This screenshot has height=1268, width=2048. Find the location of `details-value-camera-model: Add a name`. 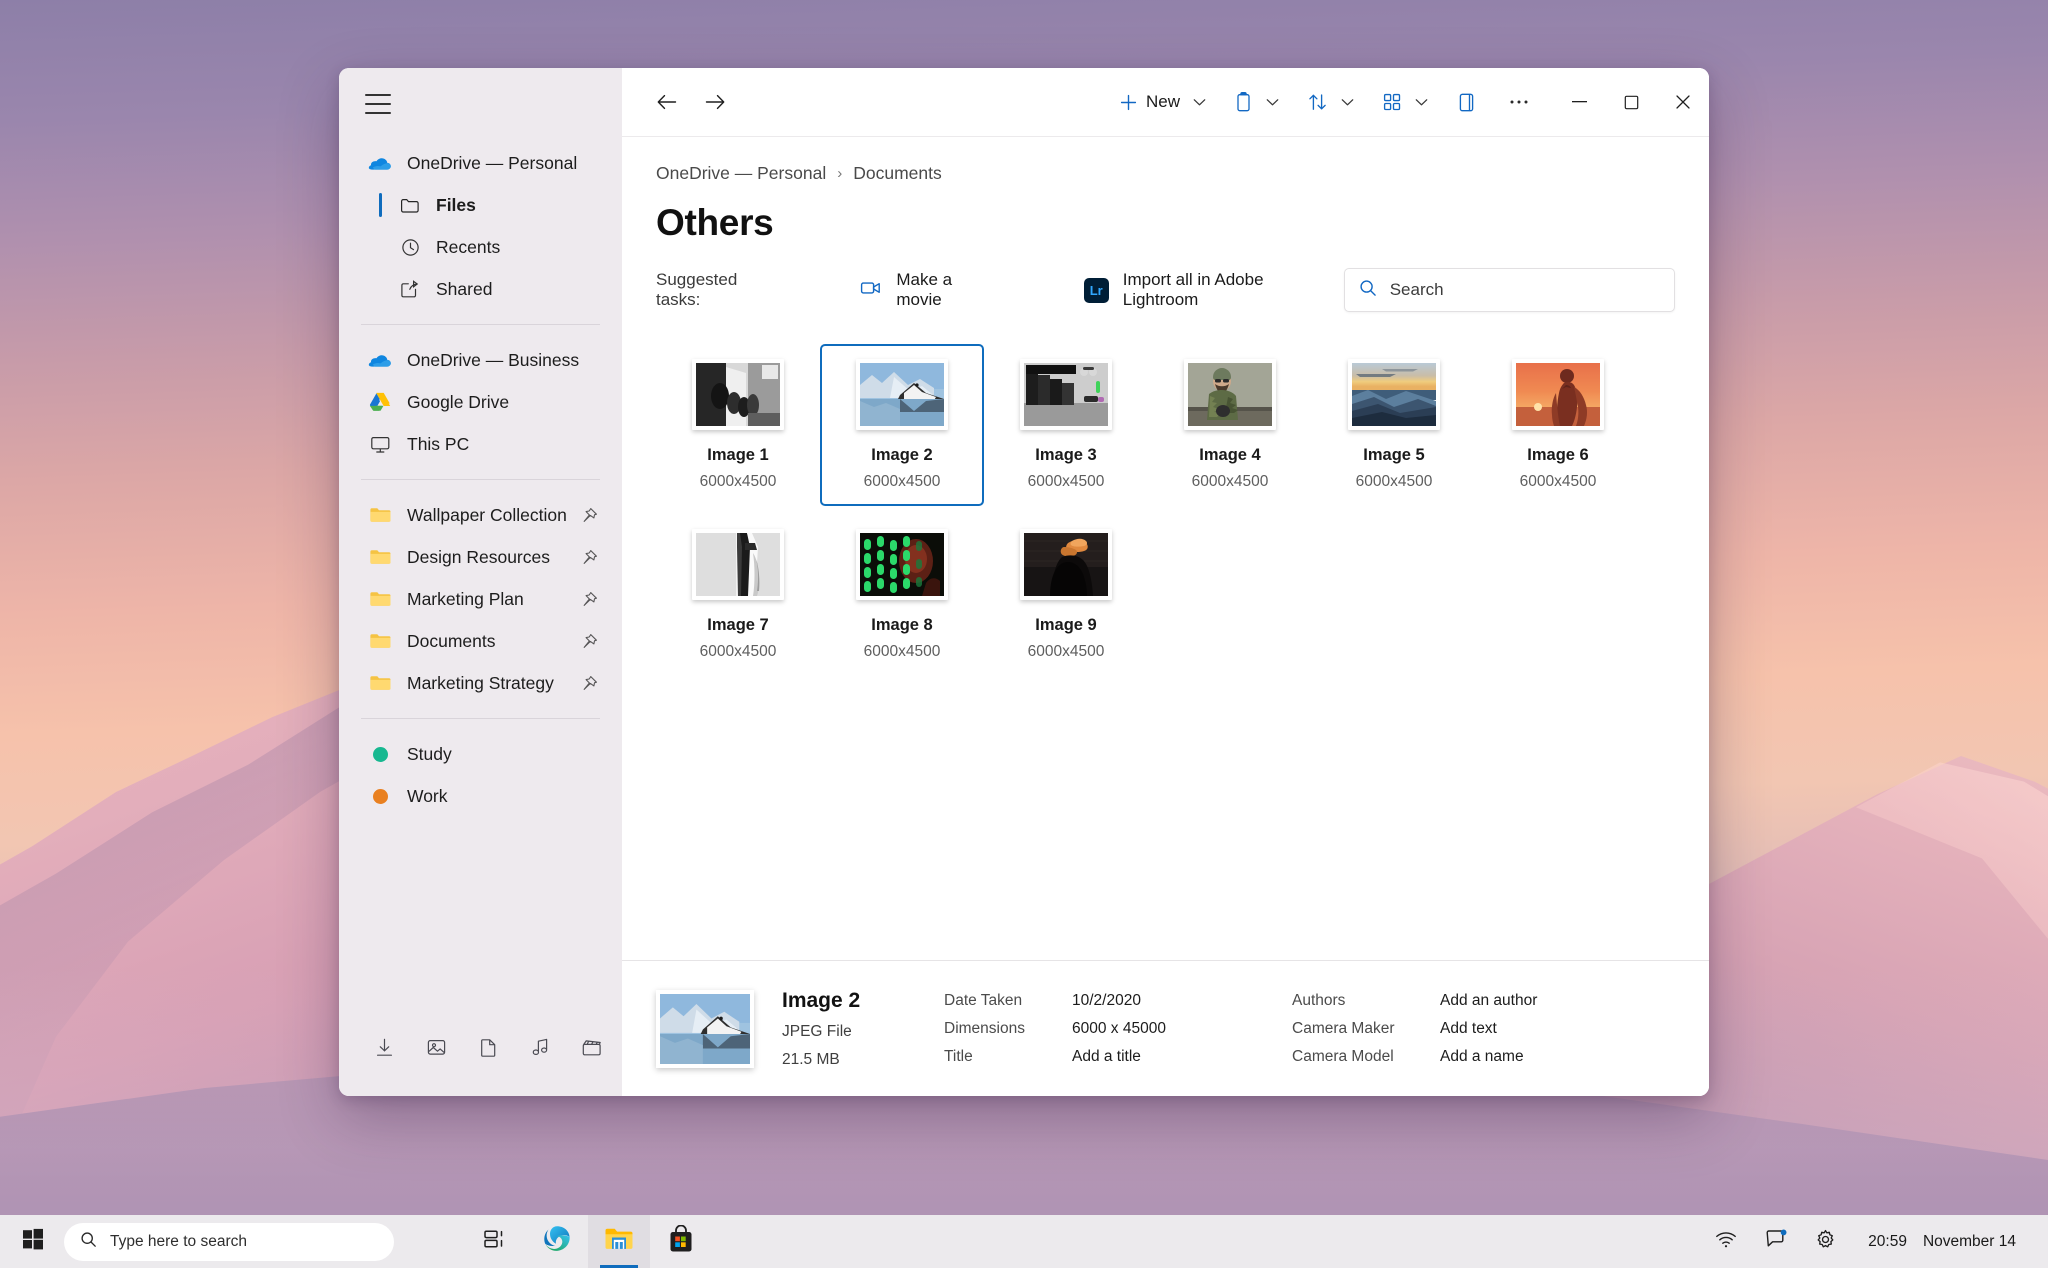

details-value-camera-model: Add a name is located at coordinates (1531, 1057).